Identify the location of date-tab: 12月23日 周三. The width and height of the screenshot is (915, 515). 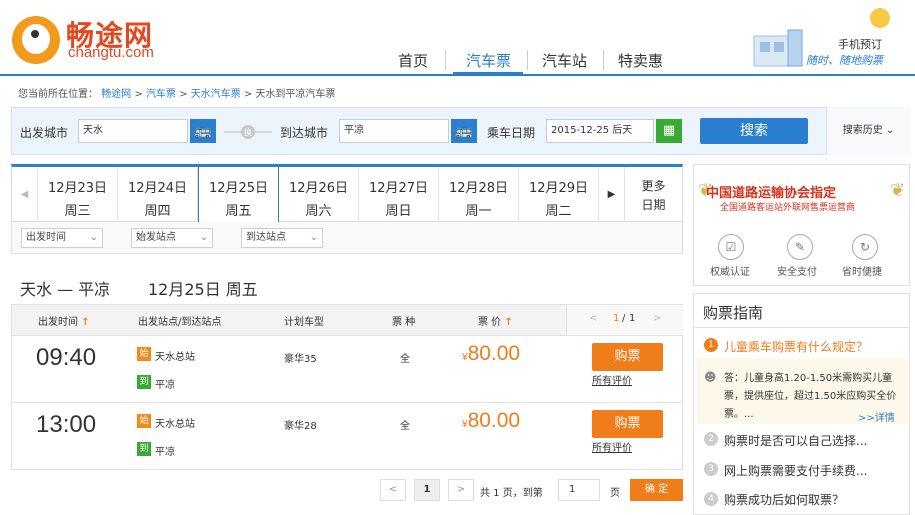
(78, 194).